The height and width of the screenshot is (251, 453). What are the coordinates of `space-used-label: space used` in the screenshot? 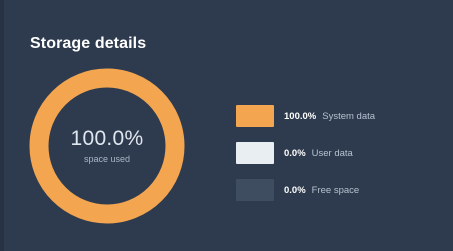 It's located at (107, 159).